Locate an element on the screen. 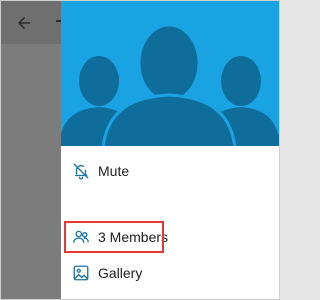  people-icon is located at coordinates (81, 237).